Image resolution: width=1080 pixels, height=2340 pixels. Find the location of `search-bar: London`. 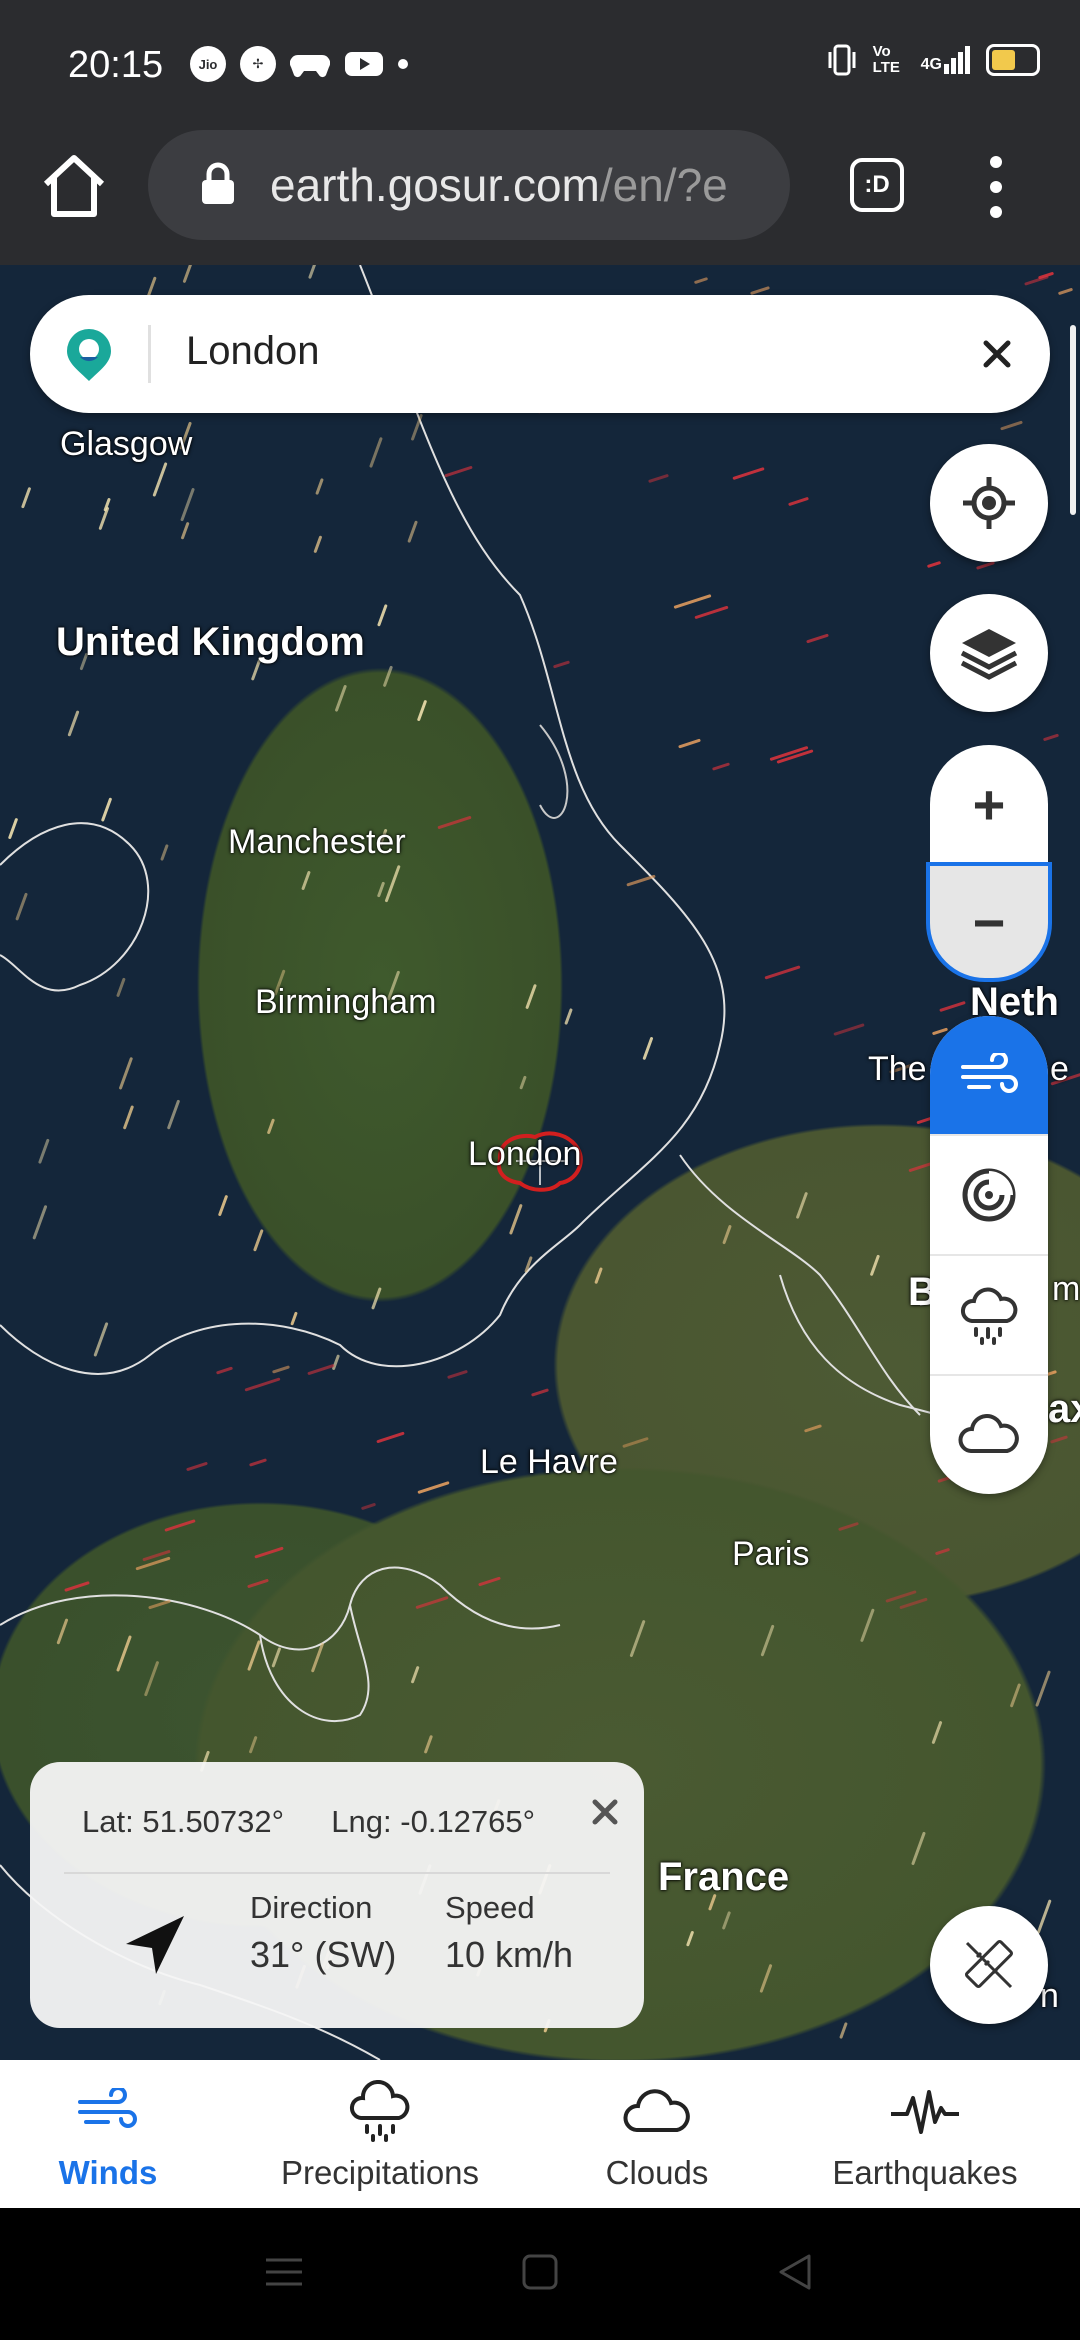

search-bar: London is located at coordinates (540, 354).